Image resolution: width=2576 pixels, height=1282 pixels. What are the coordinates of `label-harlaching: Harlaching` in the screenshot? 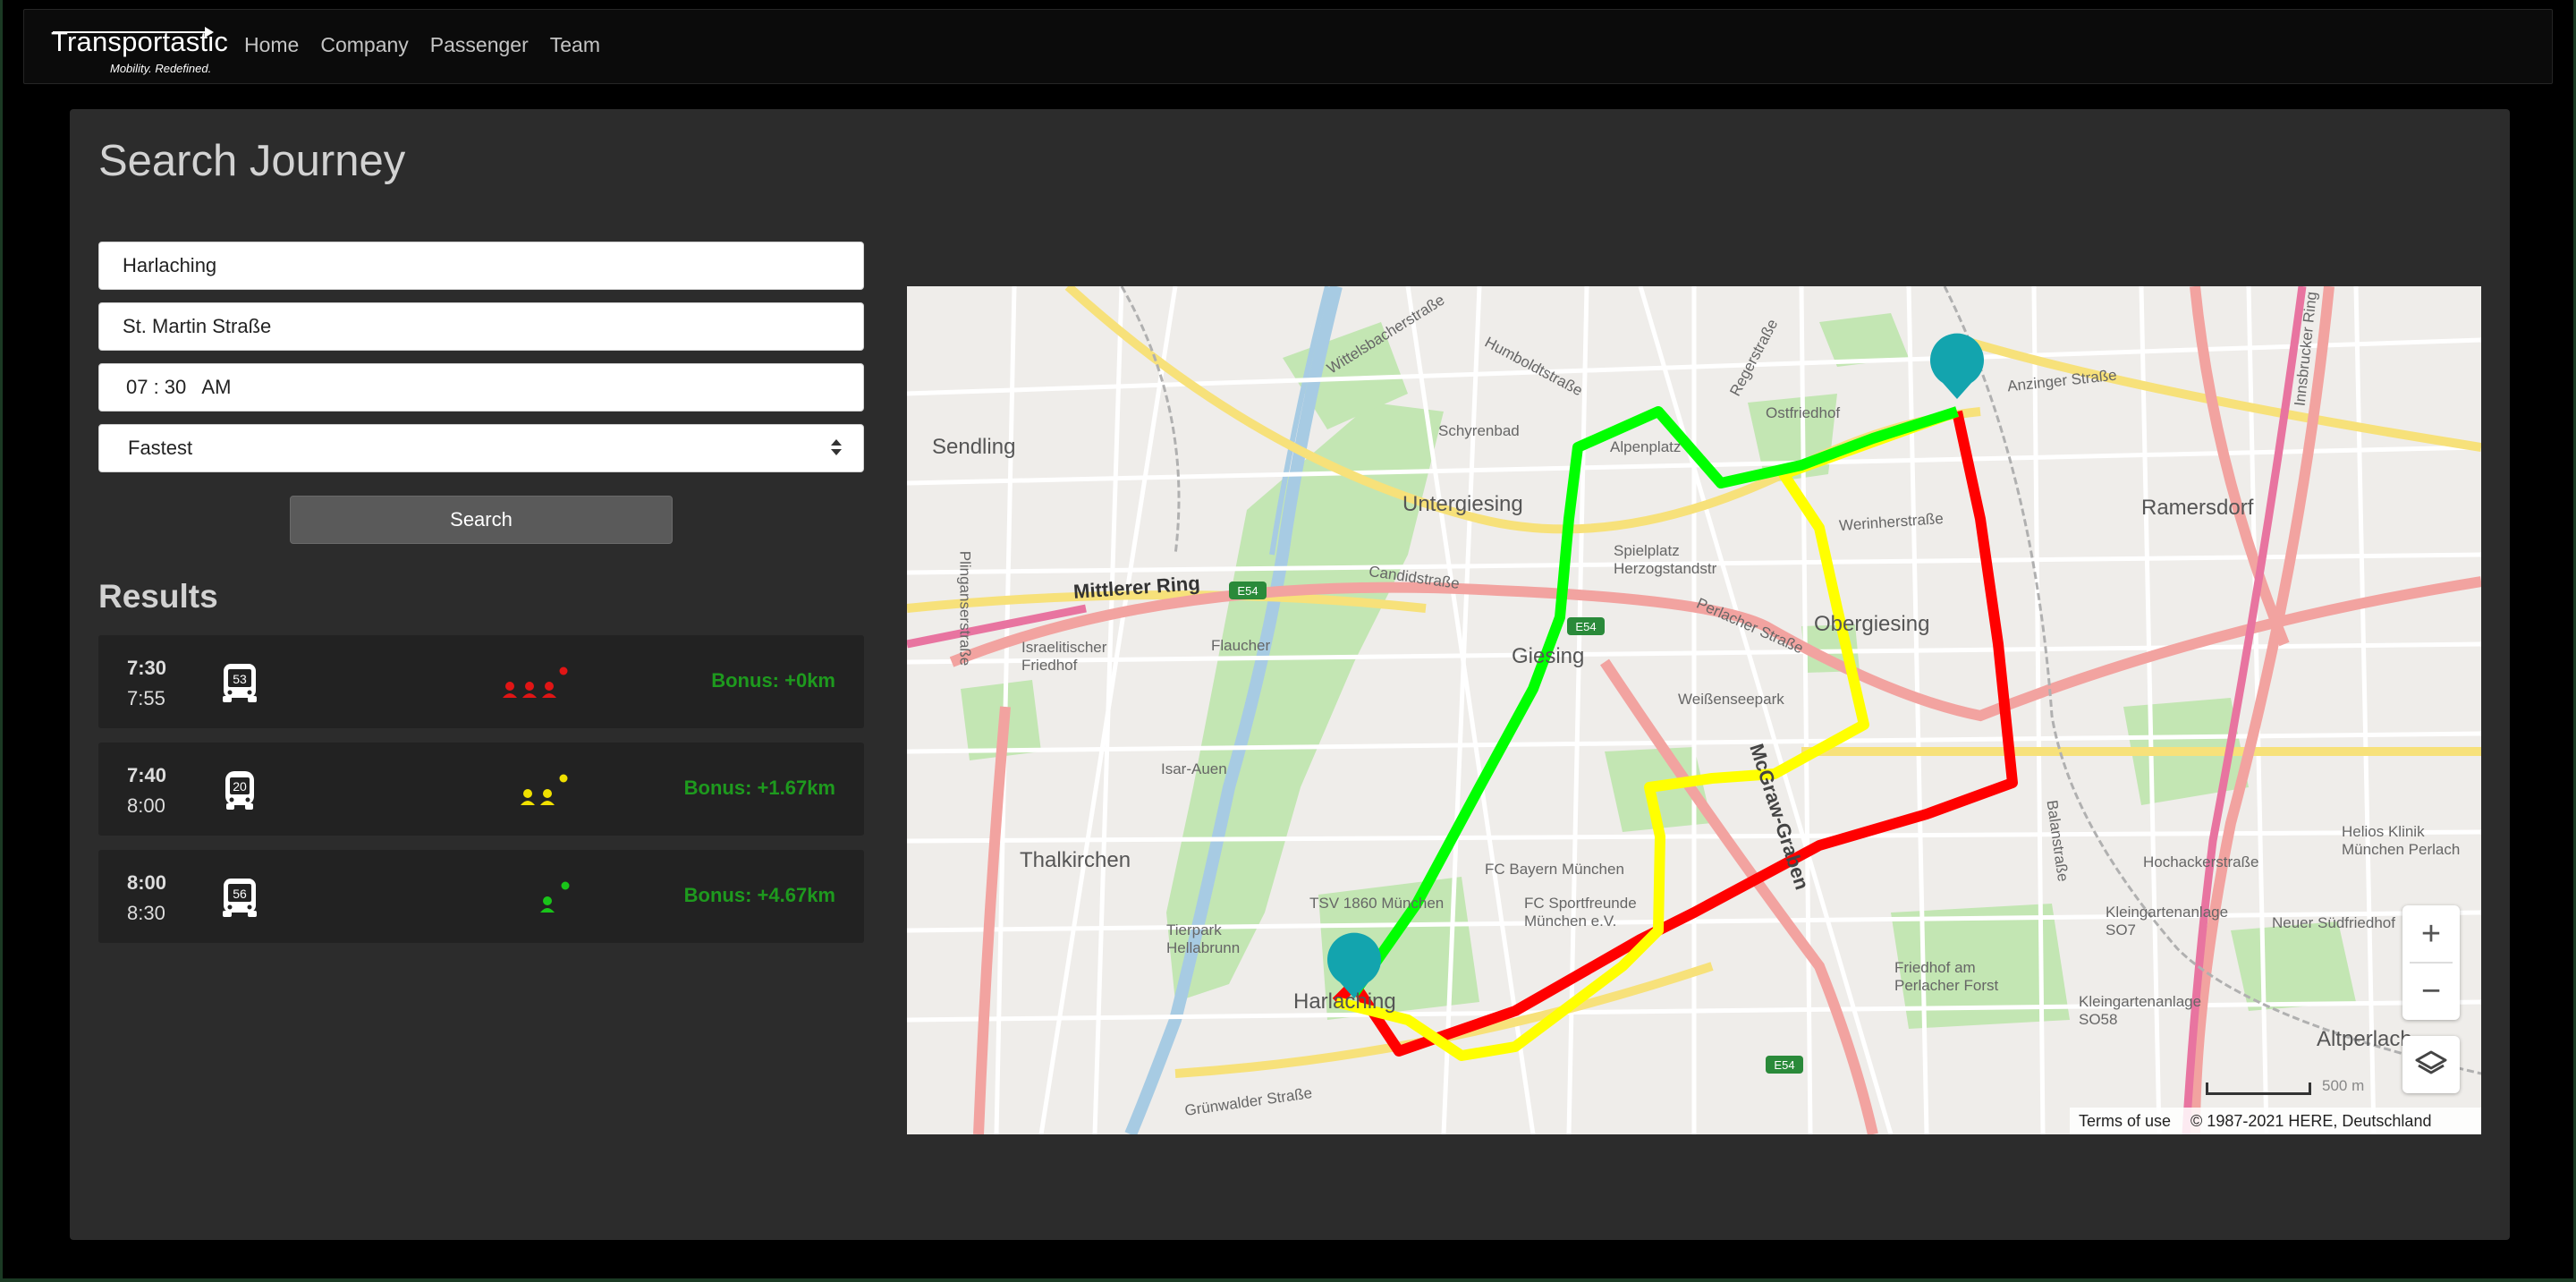 It's located at (1344, 1002).